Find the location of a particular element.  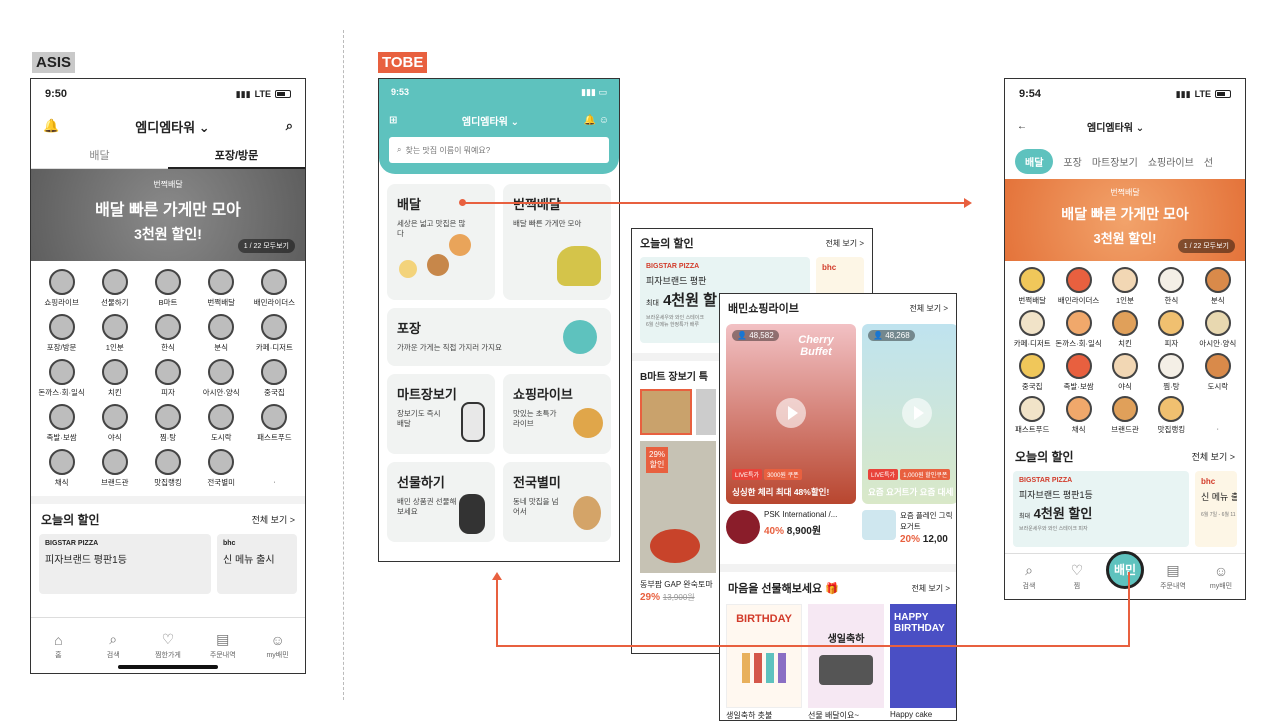

category-item: 포장/방문 is located at coordinates (61, 333).